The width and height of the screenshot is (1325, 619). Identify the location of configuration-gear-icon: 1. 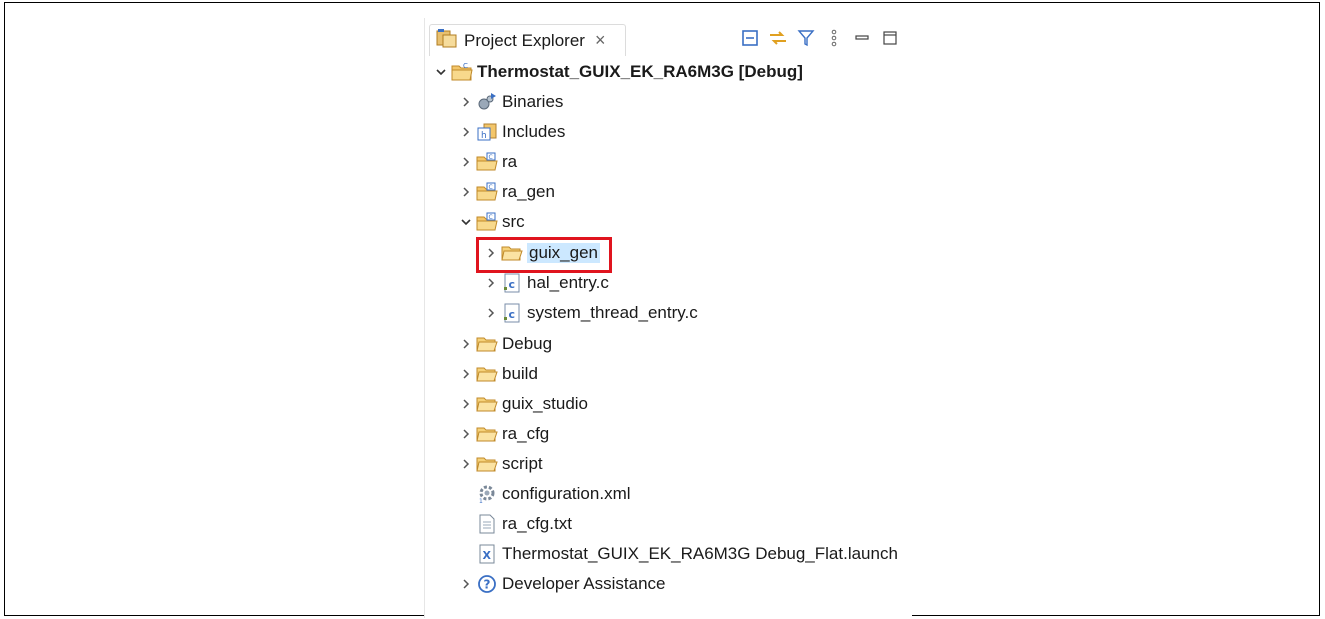
(487, 494).